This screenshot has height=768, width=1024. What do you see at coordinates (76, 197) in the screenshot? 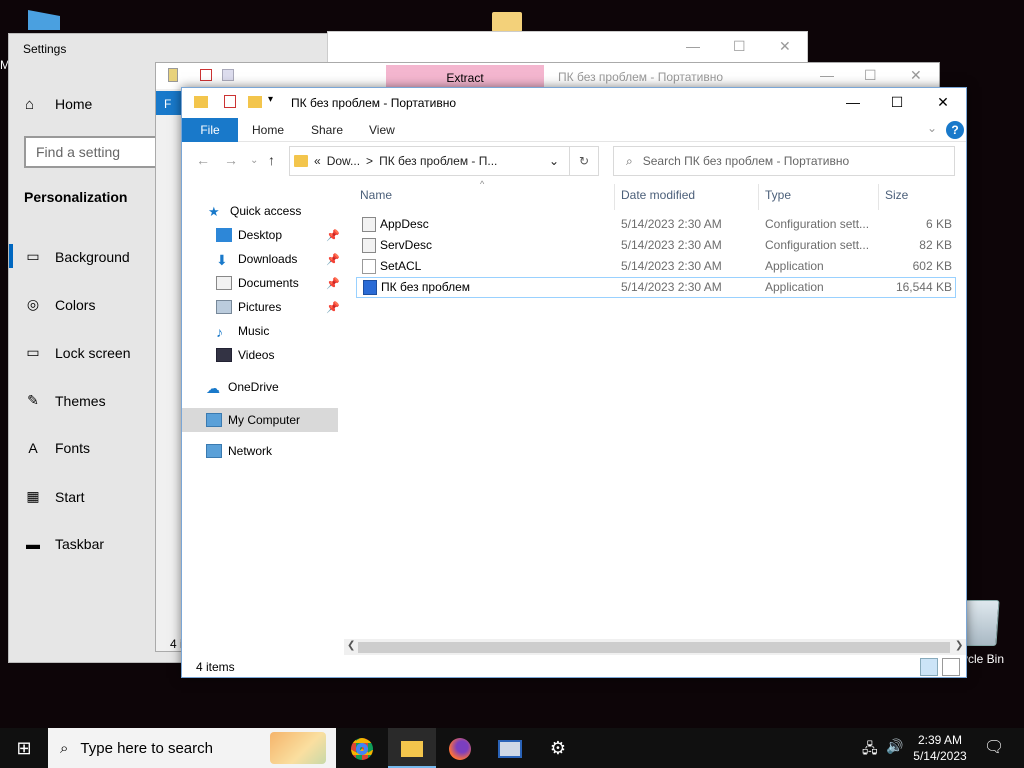
I see `settings-category-title: Personalization` at bounding box center [76, 197].